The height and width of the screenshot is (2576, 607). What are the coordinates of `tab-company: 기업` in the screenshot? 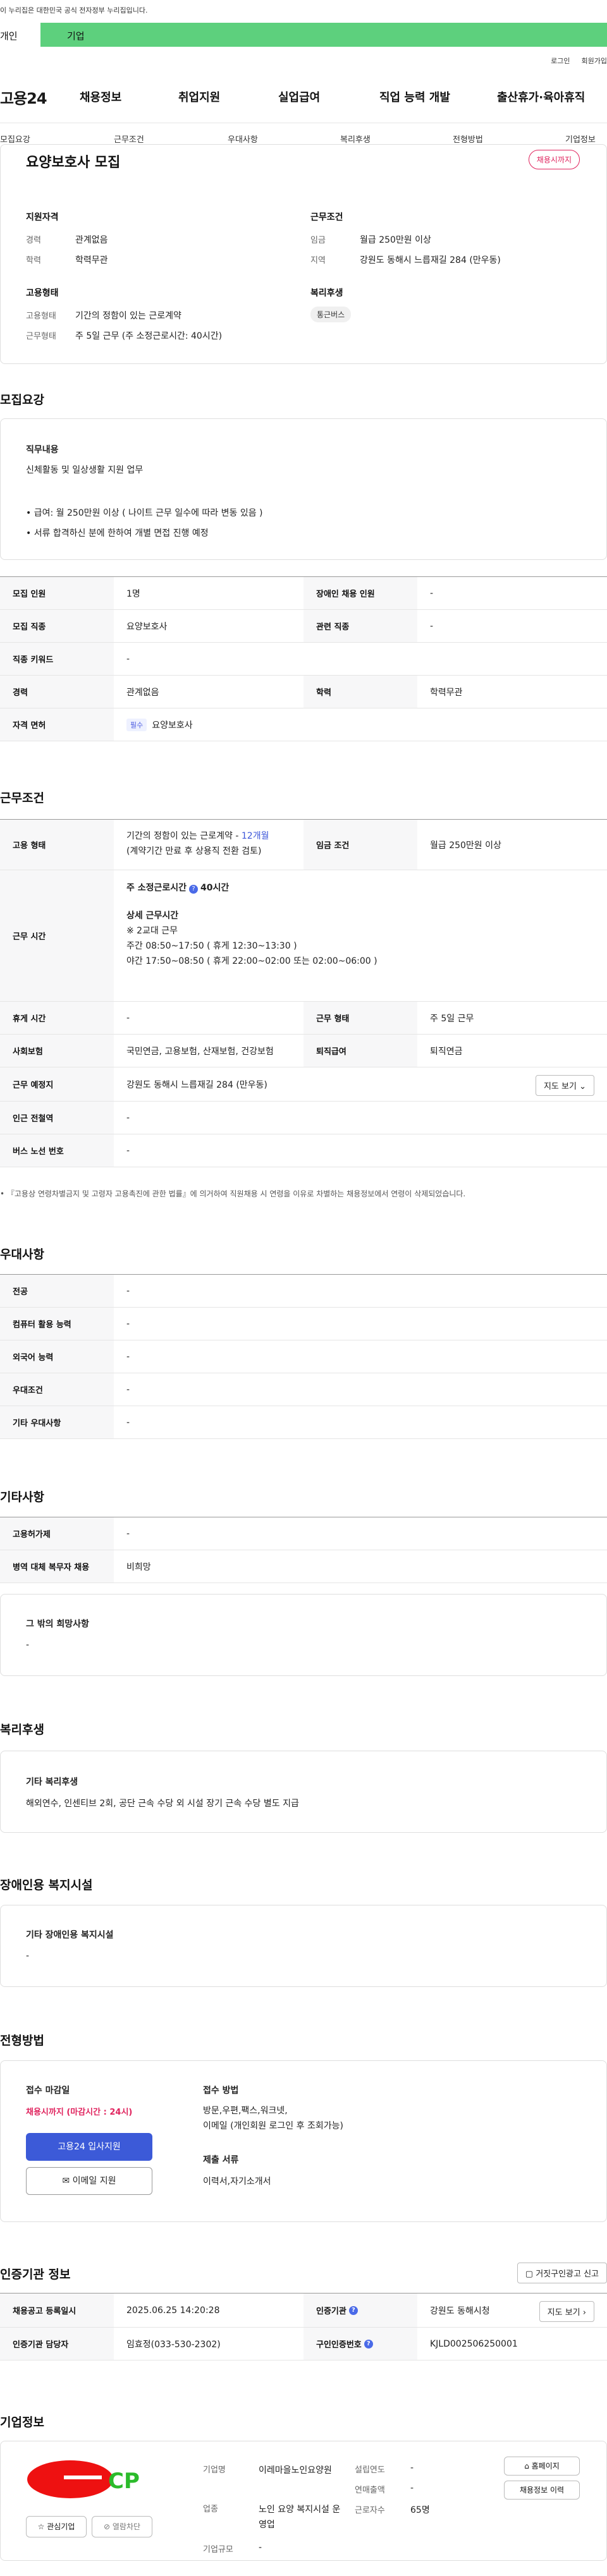 It's located at (324, 35).